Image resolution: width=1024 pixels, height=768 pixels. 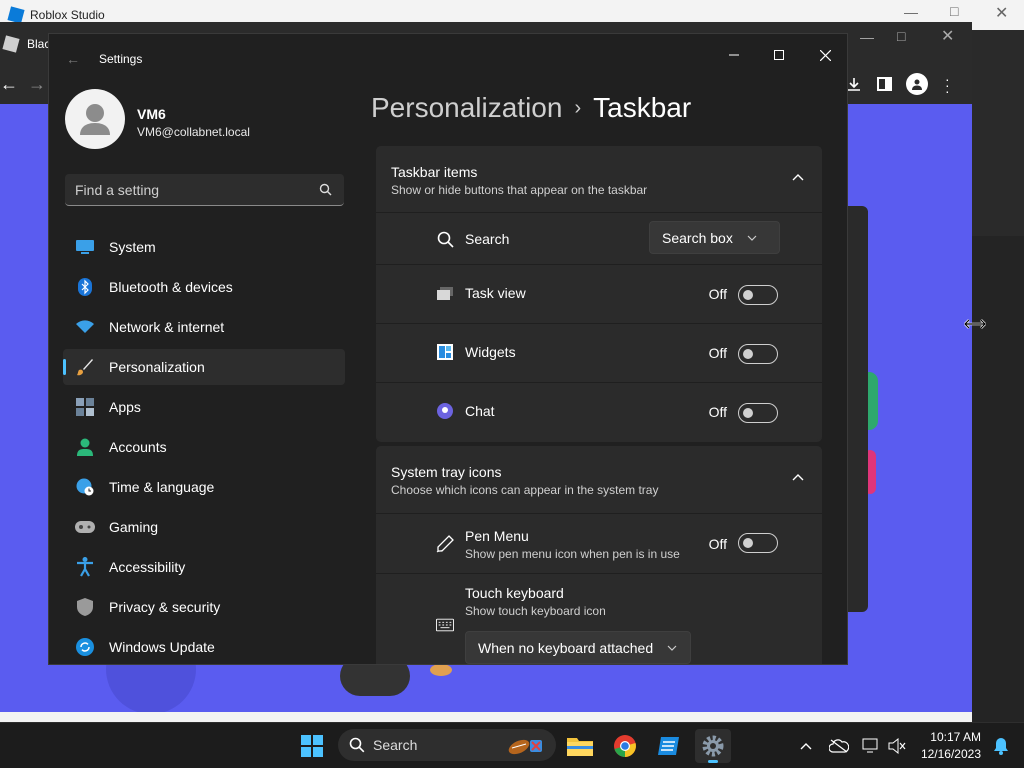 What do you see at coordinates (134, 527) in the screenshot?
I see `nav-label: Gaming` at bounding box center [134, 527].